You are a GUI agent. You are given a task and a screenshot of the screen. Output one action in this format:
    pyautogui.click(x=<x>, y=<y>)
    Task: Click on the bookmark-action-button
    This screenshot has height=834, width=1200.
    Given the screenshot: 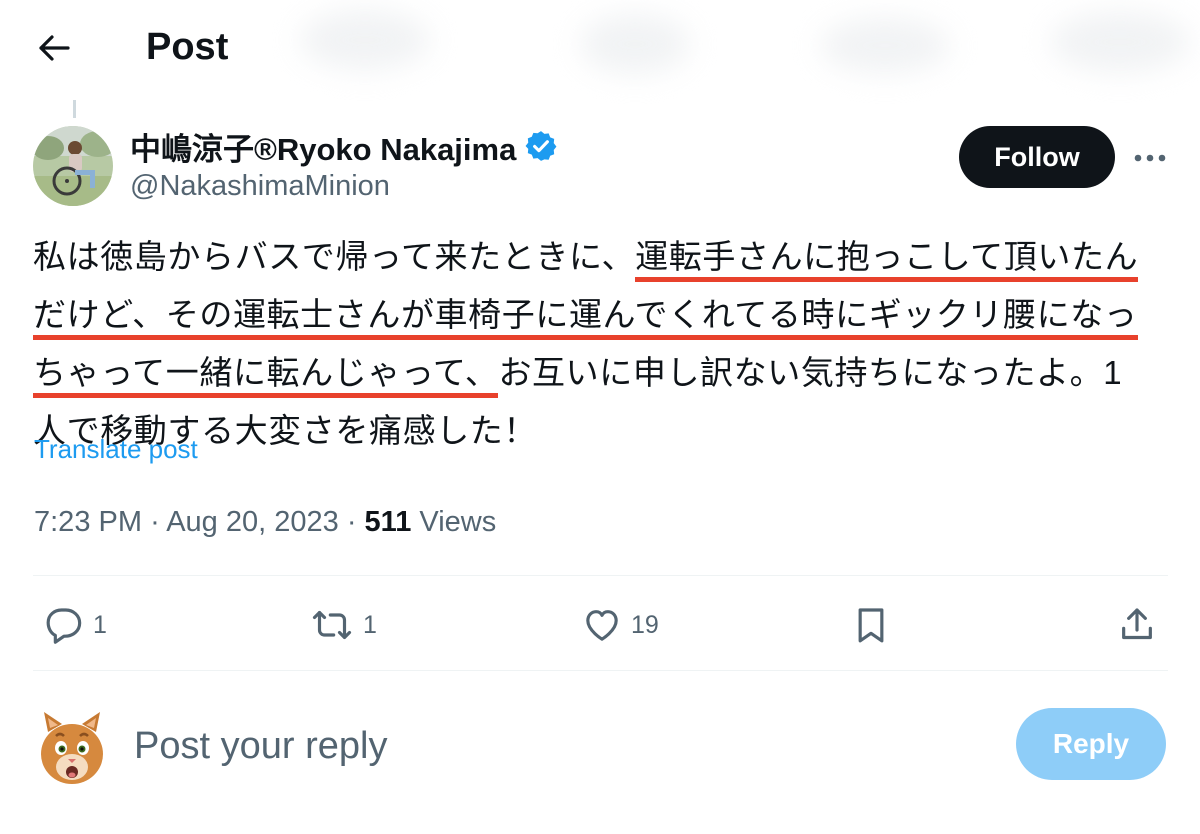 What is the action you would take?
    pyautogui.click(x=871, y=625)
    